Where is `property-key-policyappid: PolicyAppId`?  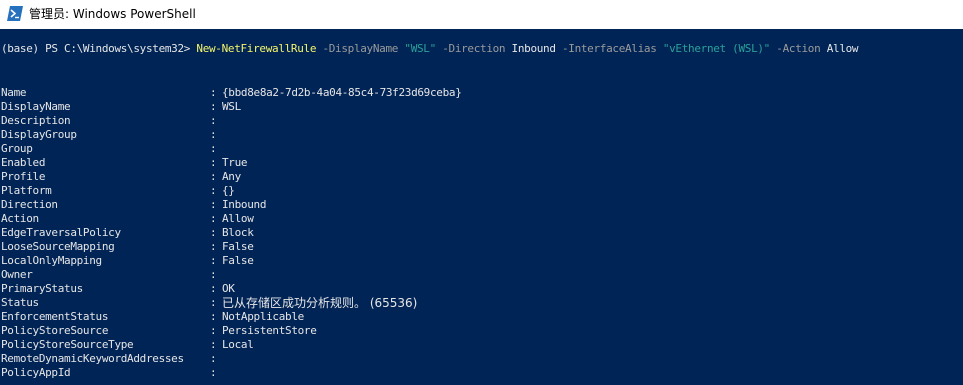 property-key-policyappid: PolicyAppId is located at coordinates (36, 372).